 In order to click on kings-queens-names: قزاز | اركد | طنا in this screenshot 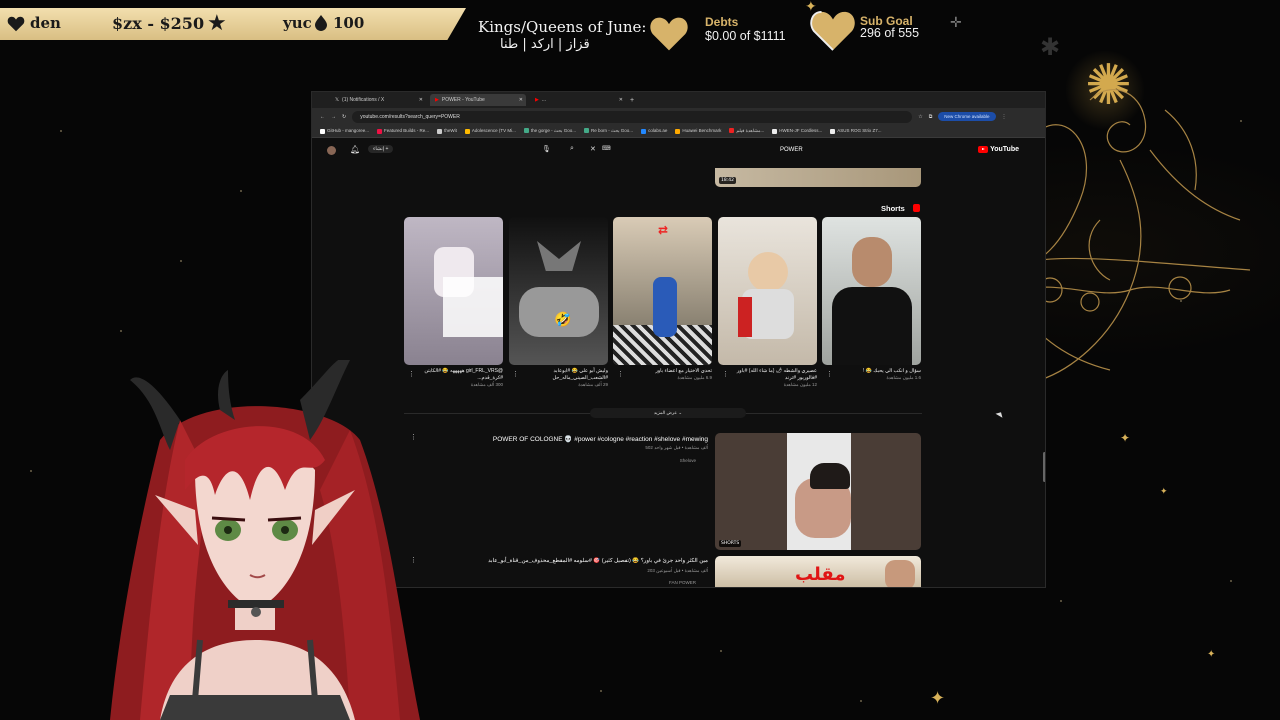, I will do `click(545, 44)`.